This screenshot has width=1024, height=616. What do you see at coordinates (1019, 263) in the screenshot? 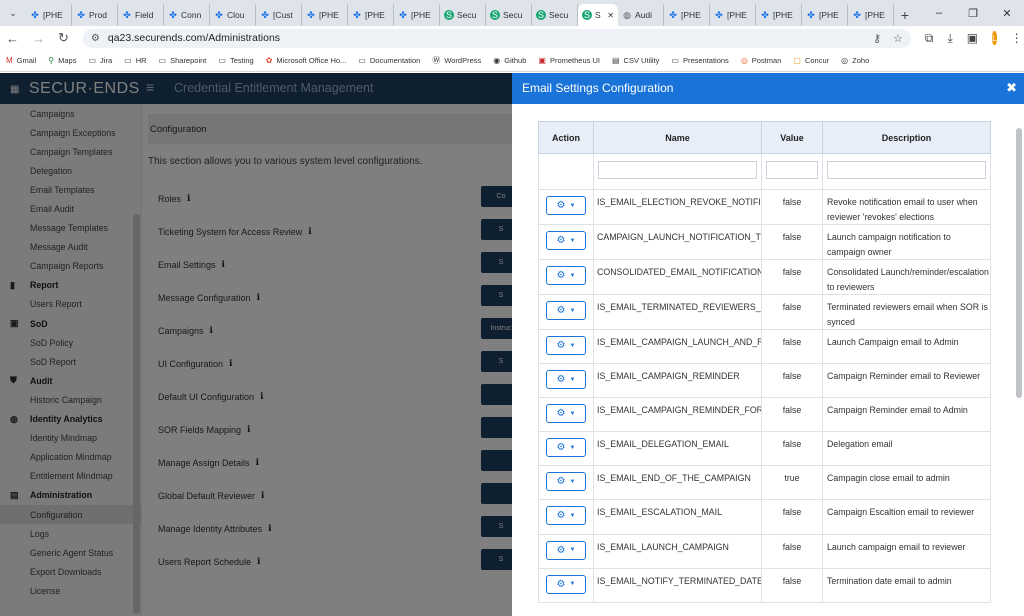
I see `modal-scrollbar-thumb` at bounding box center [1019, 263].